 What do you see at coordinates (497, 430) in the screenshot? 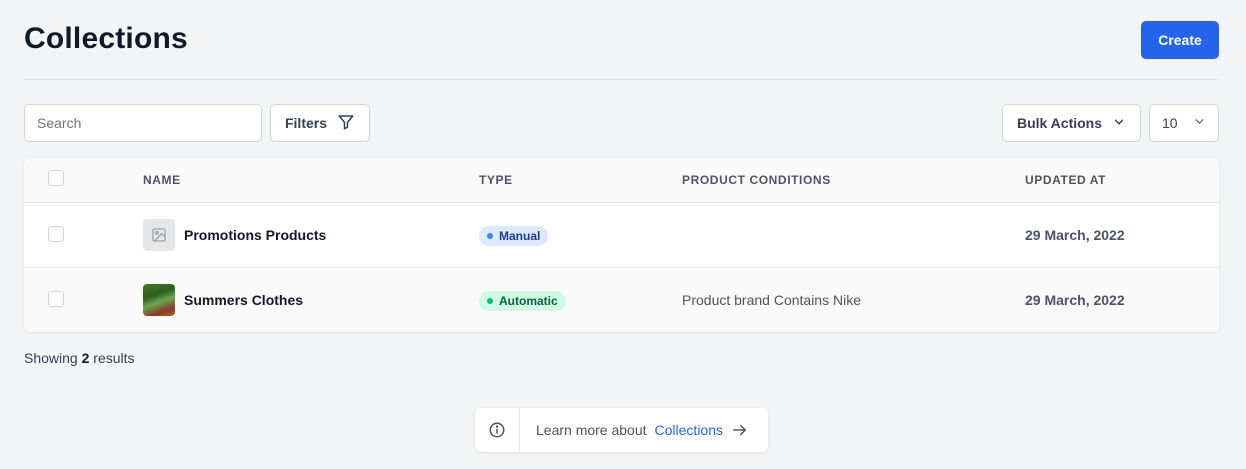
I see `info-icon` at bounding box center [497, 430].